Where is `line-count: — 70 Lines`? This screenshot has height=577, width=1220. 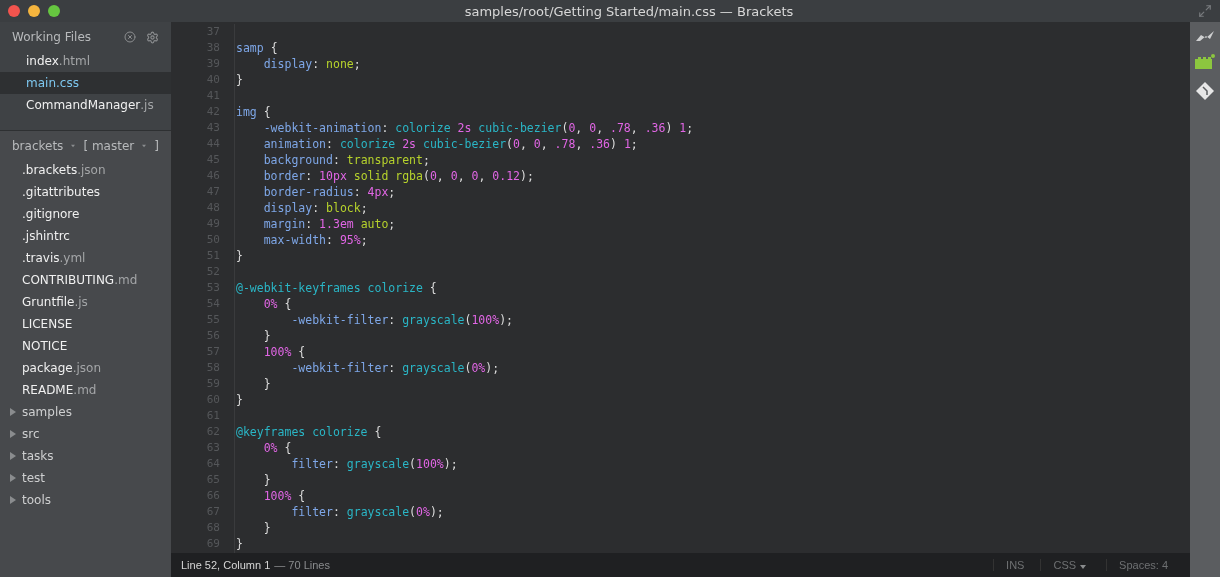 line-count: — 70 Lines is located at coordinates (302, 565).